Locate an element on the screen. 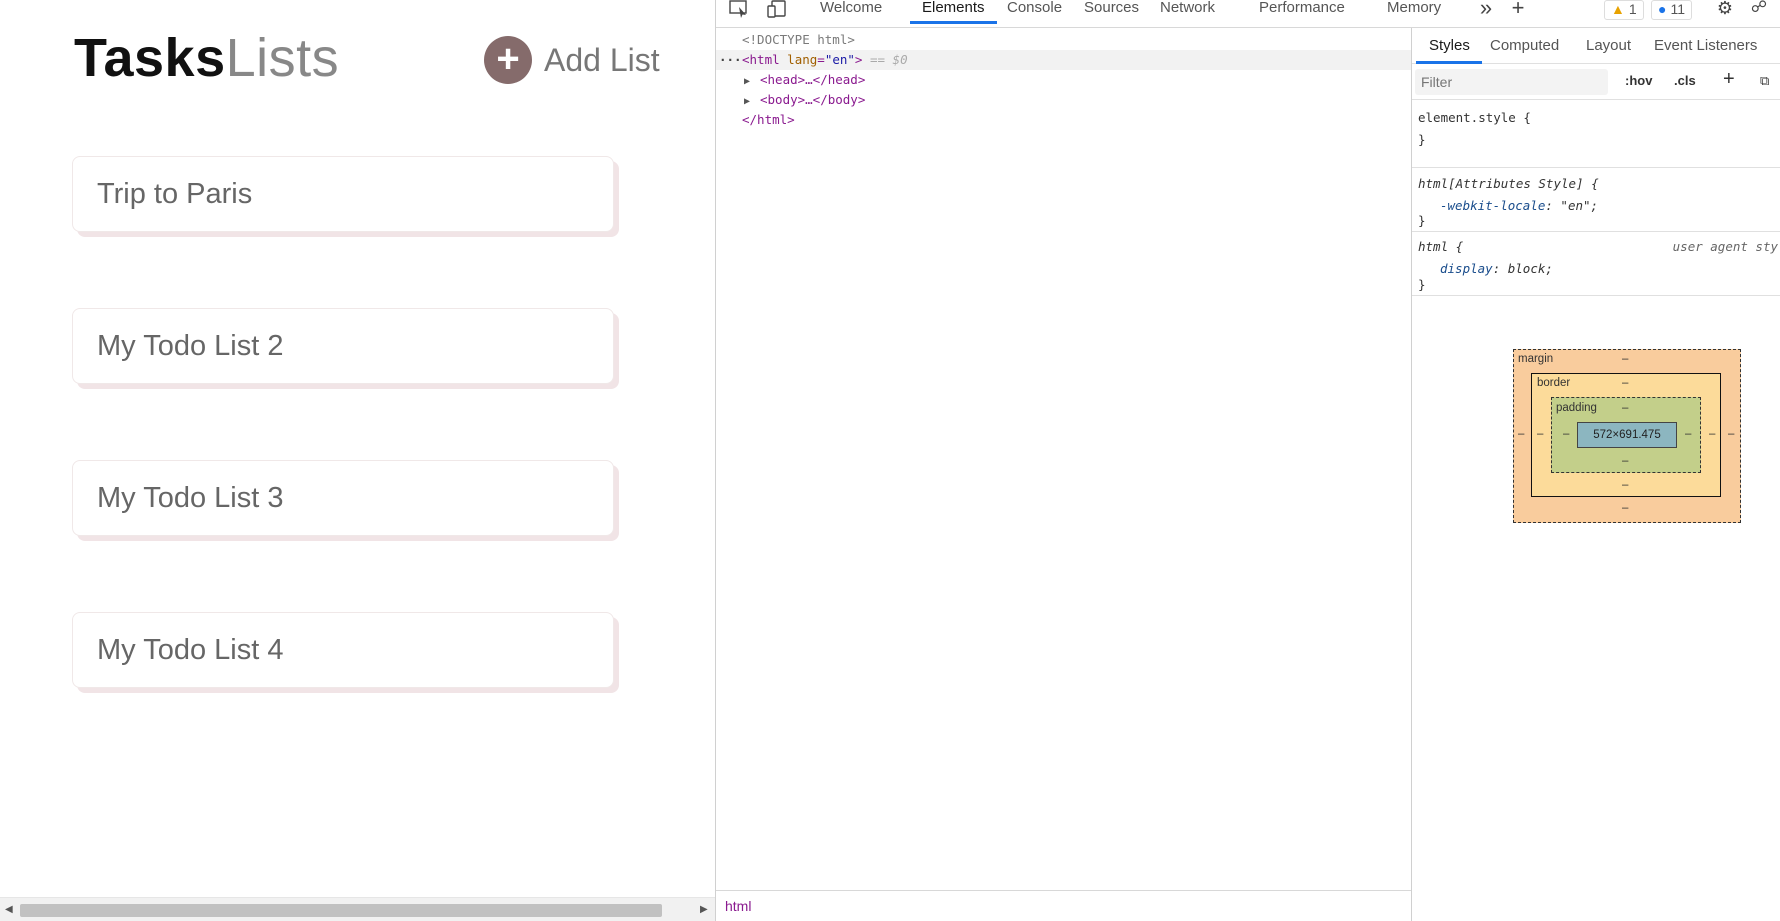  tab-performance: Performance is located at coordinates (1302, 13).